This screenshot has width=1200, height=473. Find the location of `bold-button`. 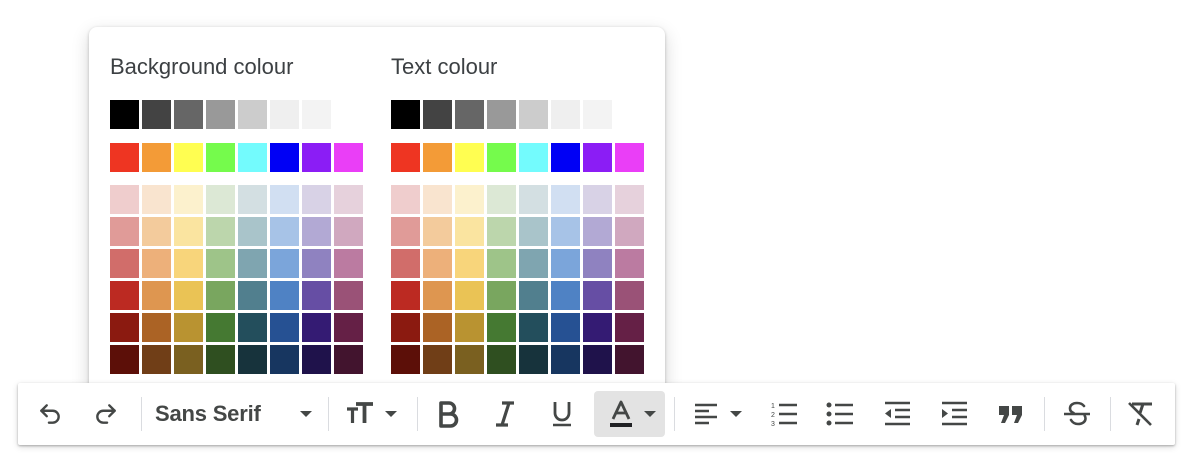

bold-button is located at coordinates (448, 414).